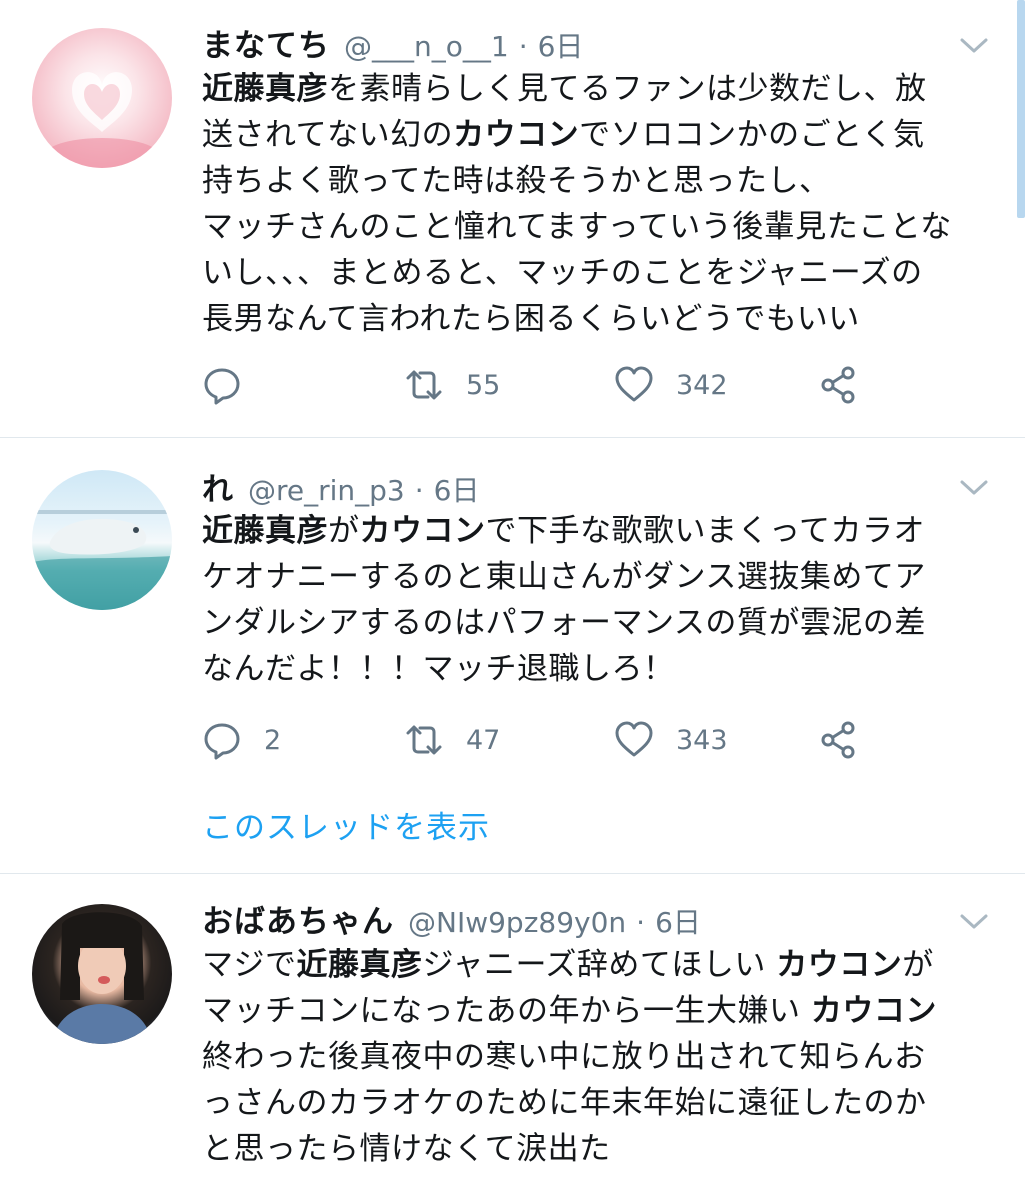 This screenshot has width=1025, height=1200. I want to click on tweet-text-line: ンダルシアするのはパフォーマンスの質が雲泥の差, so click(597, 623).